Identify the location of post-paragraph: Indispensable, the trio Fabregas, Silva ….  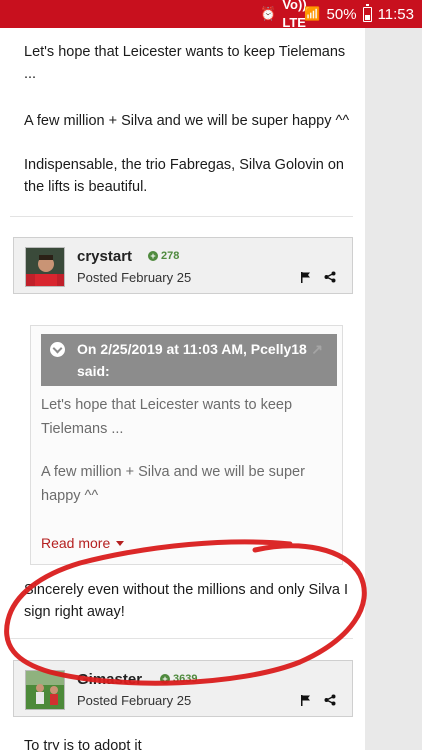
(184, 176).